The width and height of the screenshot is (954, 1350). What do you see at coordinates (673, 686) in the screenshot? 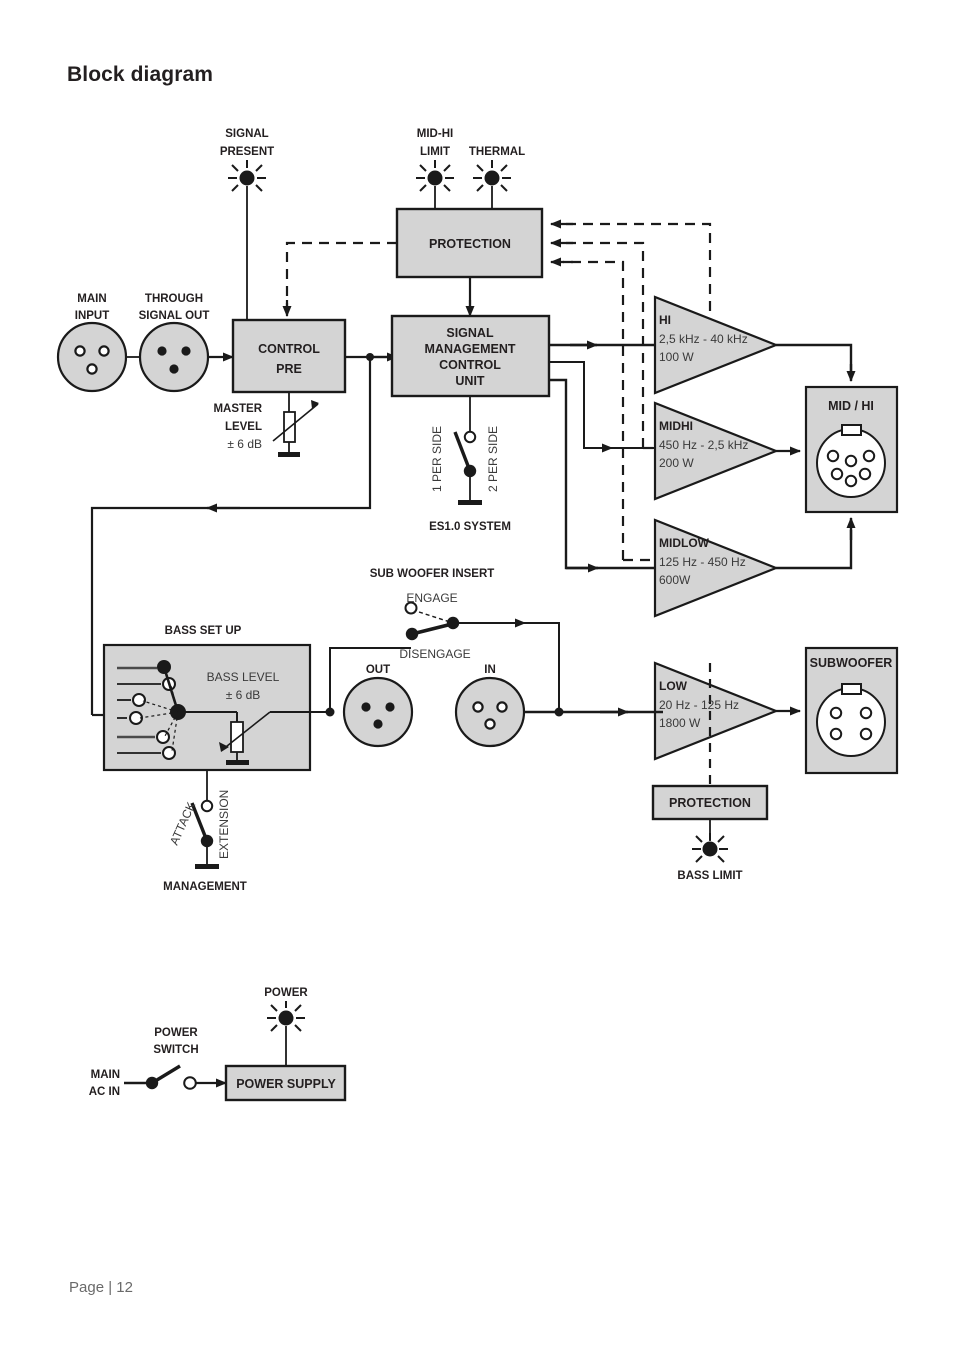
I see `label-amp-low-name: LOW` at bounding box center [673, 686].